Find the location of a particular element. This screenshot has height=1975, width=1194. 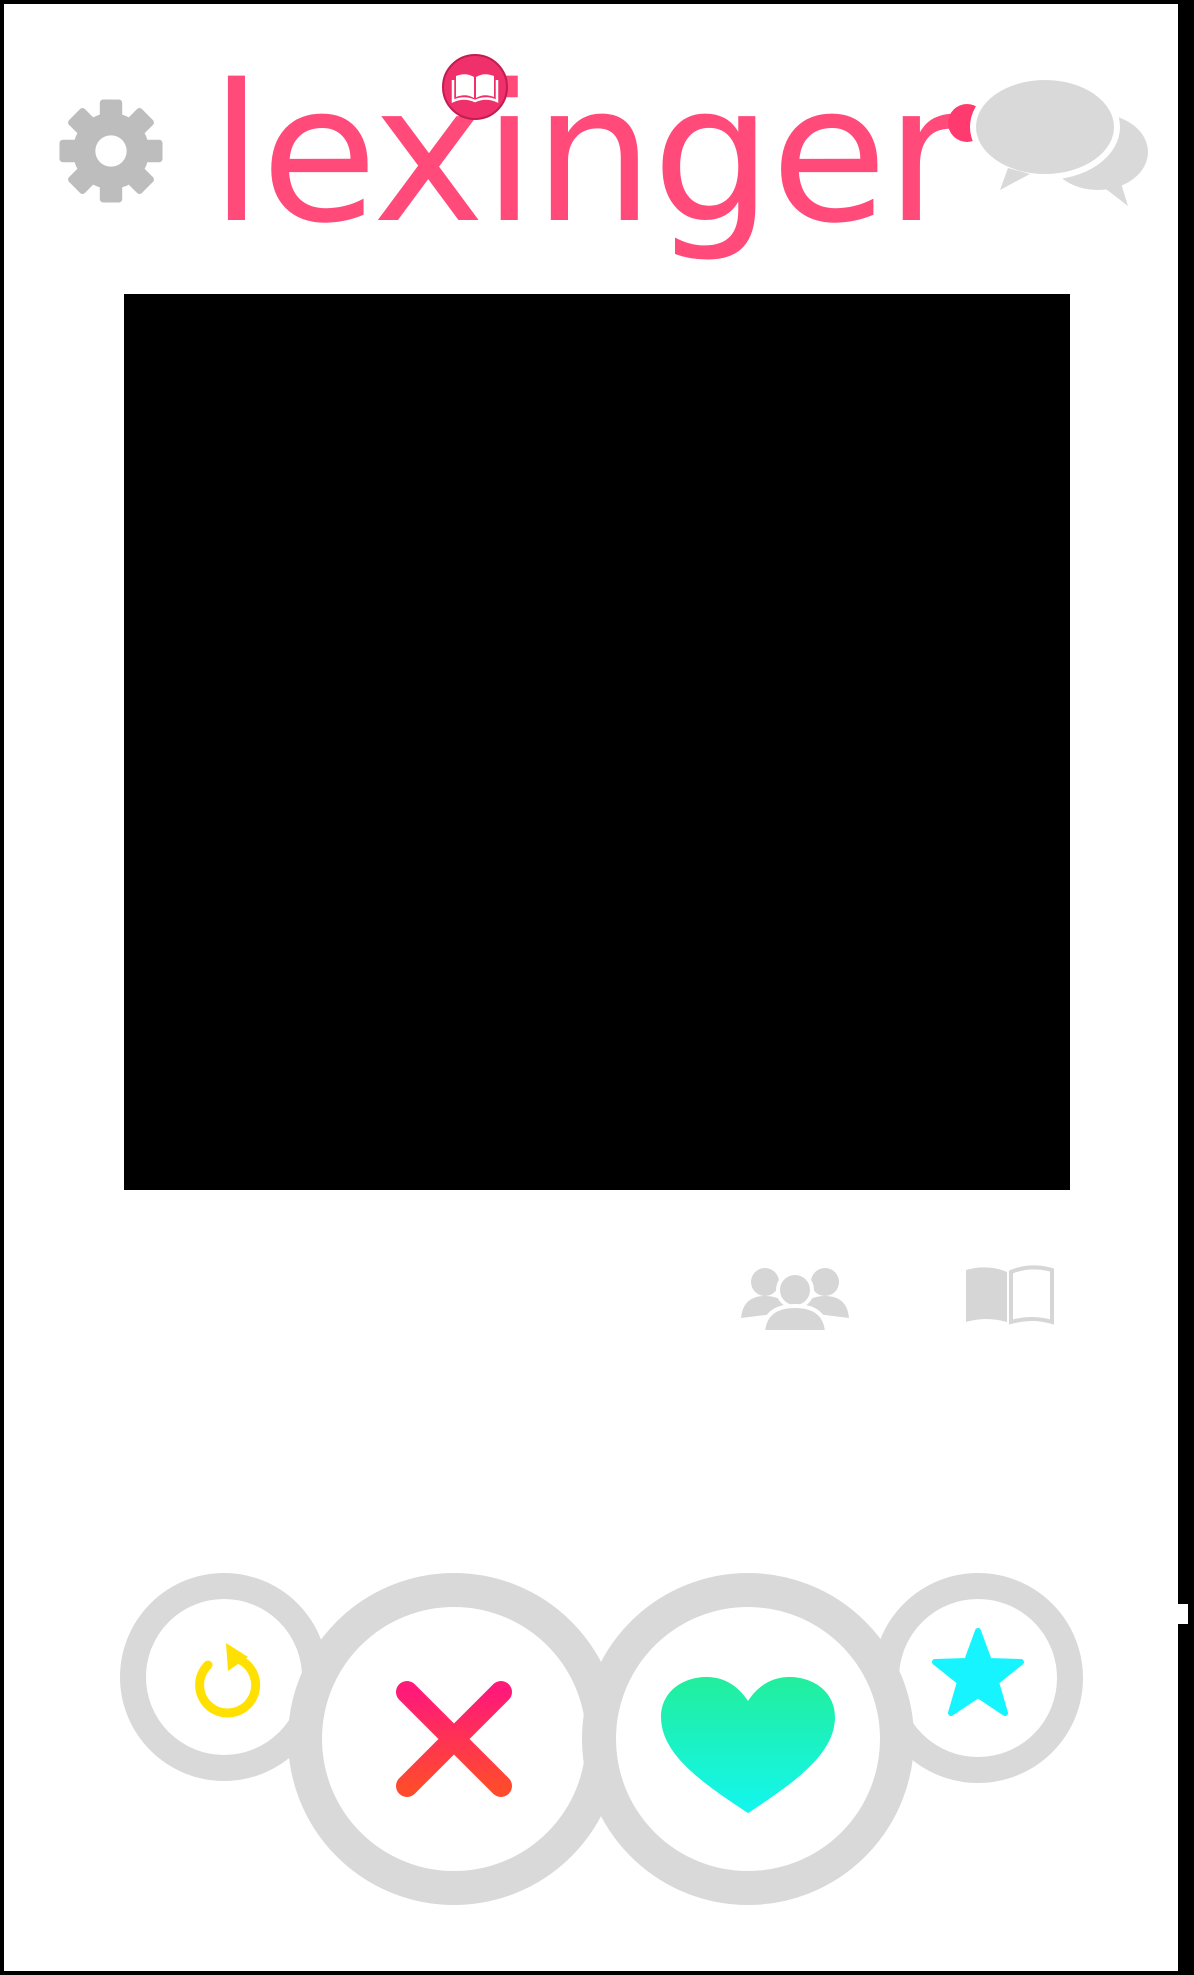

heart-icon is located at coordinates (748, 1745).